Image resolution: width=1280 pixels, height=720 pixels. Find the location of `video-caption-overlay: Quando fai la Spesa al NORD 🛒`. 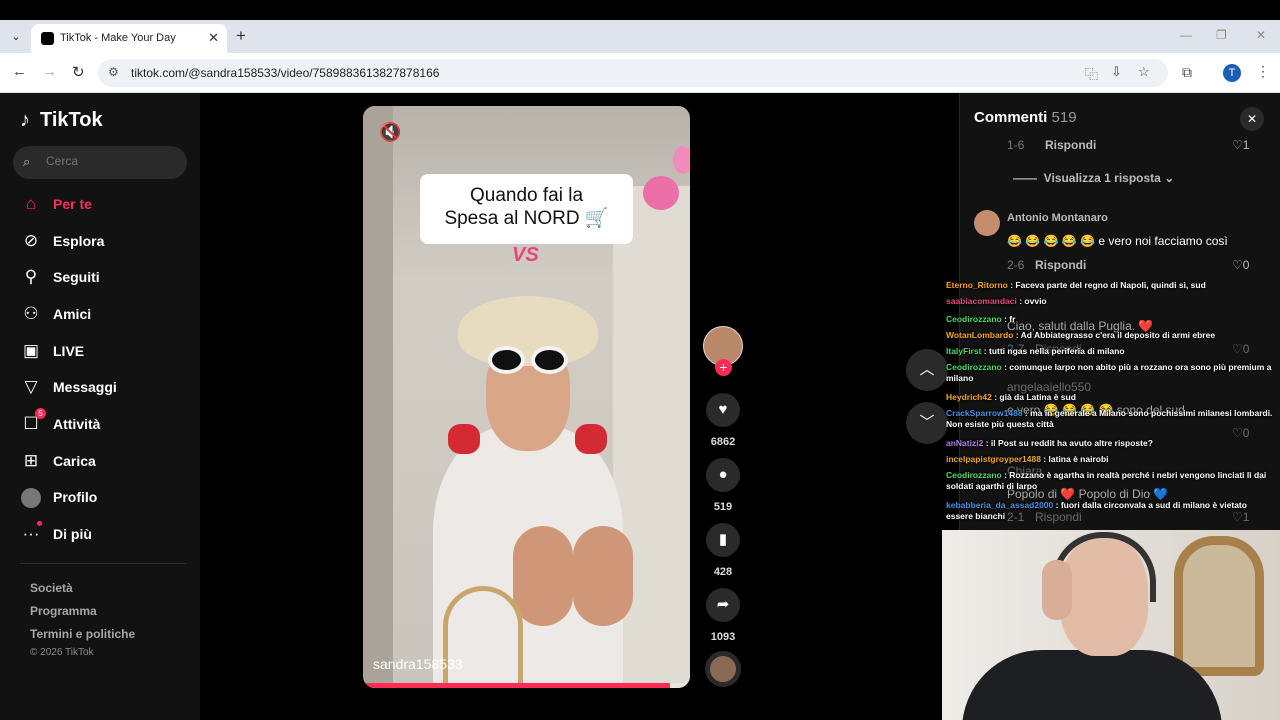

video-caption-overlay: Quando fai la Spesa al NORD 🛒 is located at coordinates (526, 209).